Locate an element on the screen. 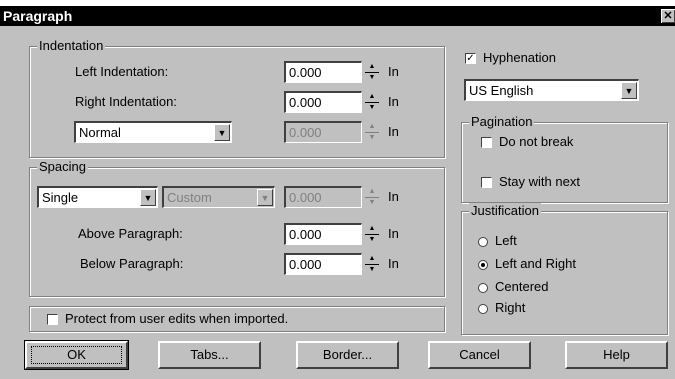 This screenshot has height=379, width=675. above-paragraph-spinner: ▲ ▼ is located at coordinates (372, 234).